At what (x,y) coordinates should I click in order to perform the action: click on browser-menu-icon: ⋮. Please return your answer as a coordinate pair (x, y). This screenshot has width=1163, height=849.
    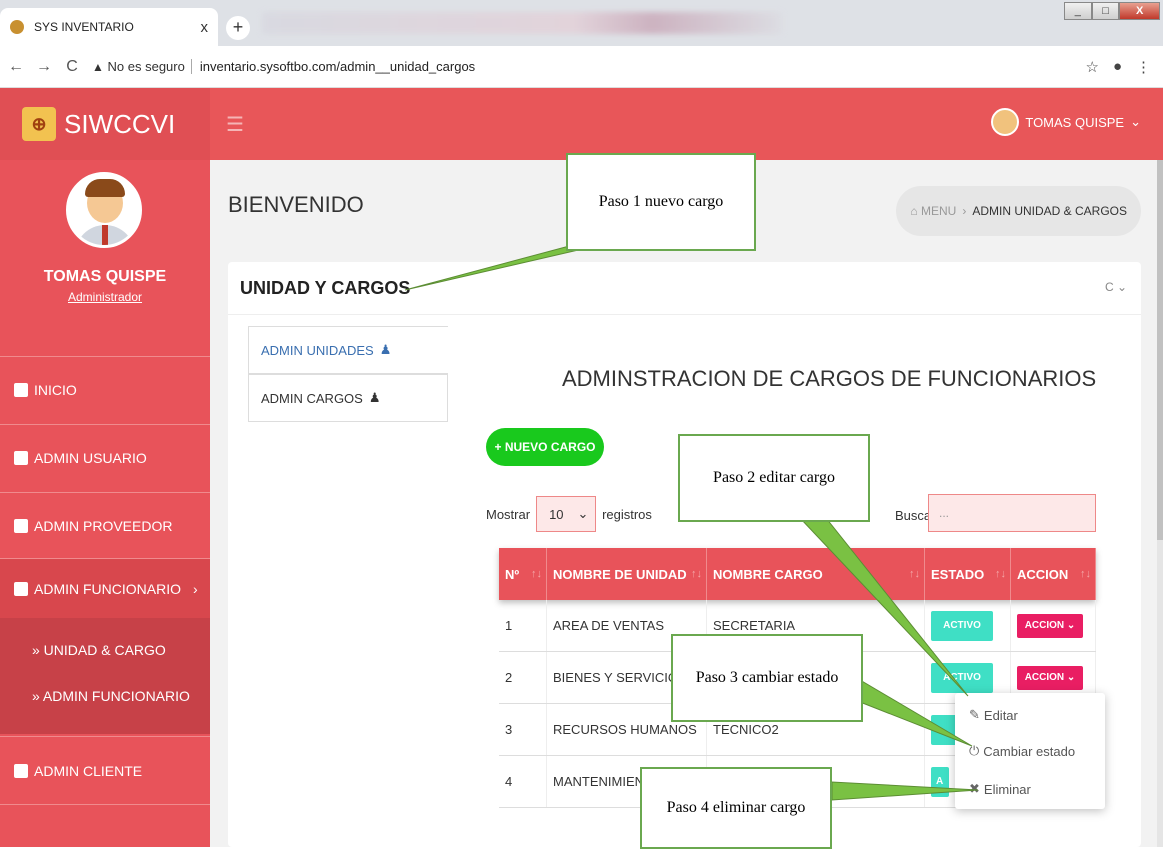
    Looking at the image, I should click on (1143, 67).